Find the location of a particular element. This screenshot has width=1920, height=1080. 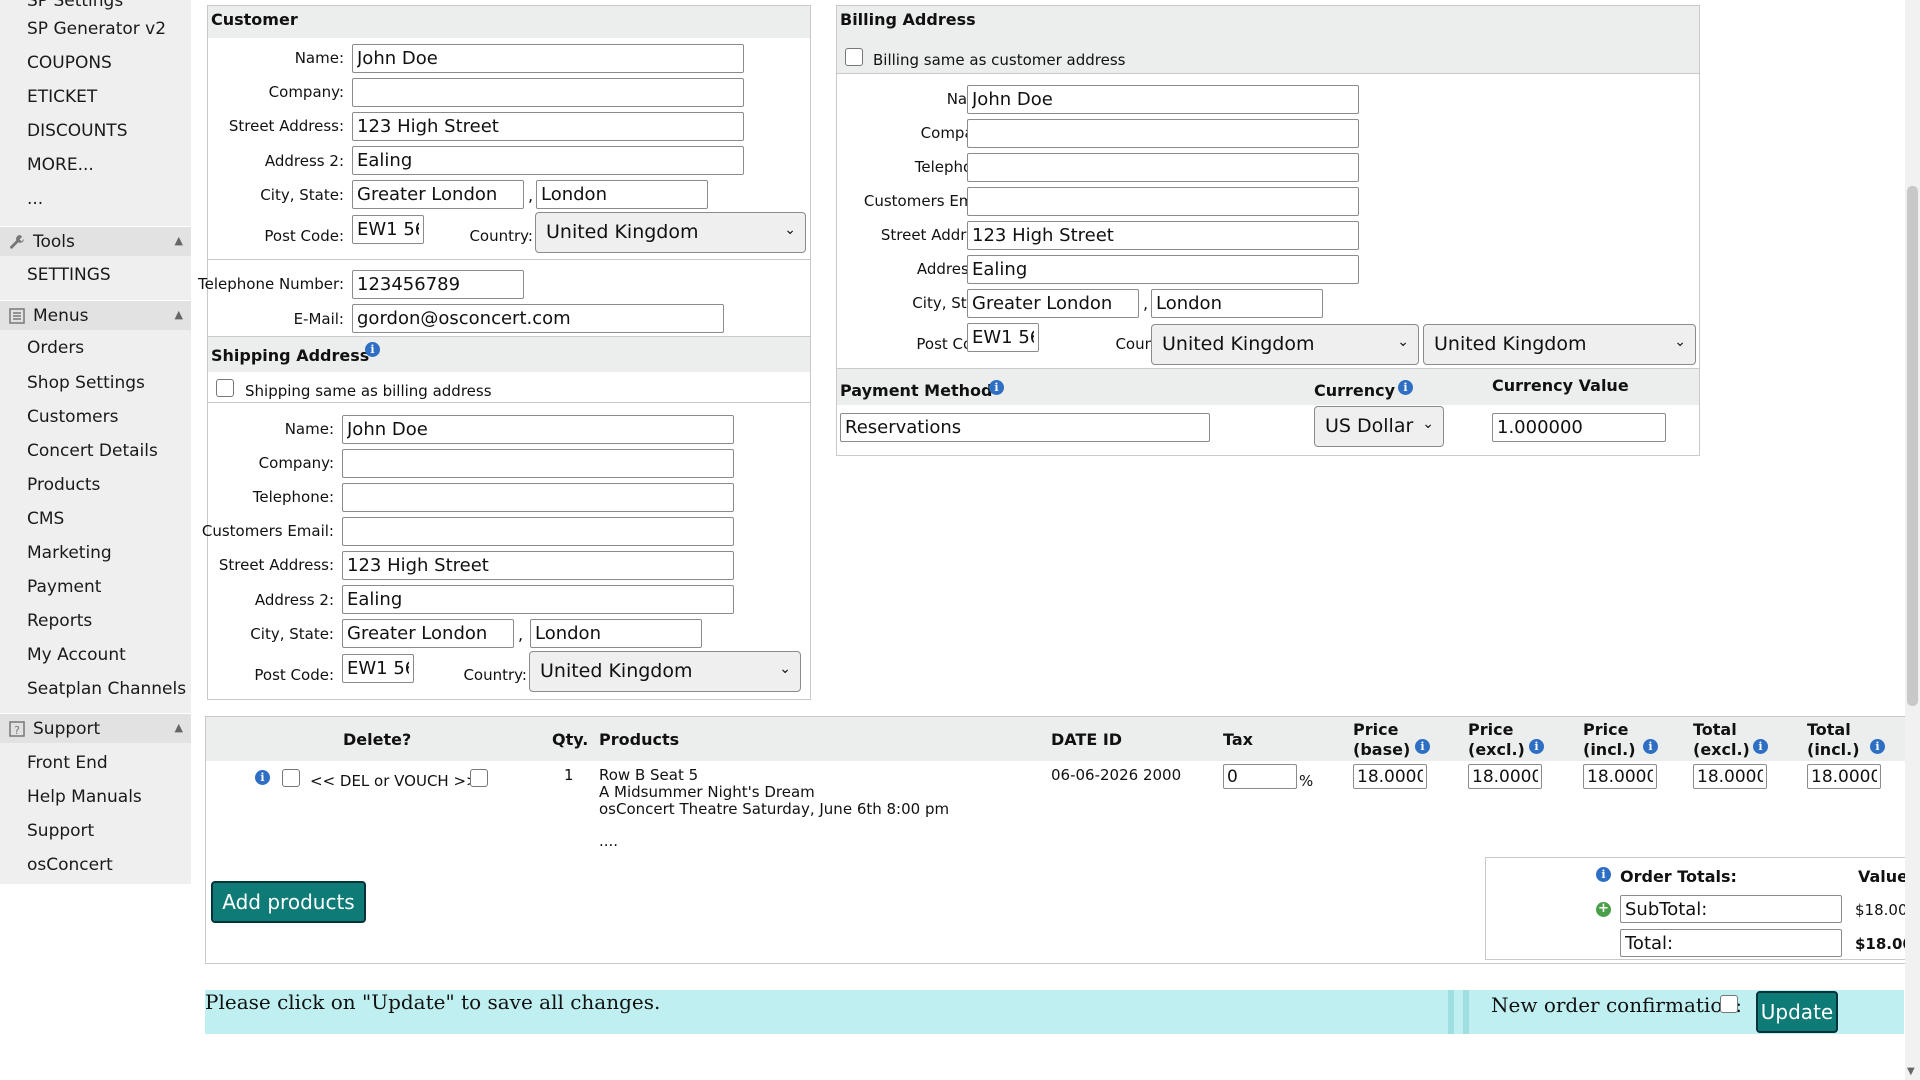

sidebar-item-help-manuals: Help Manuals is located at coordinates (84, 797).